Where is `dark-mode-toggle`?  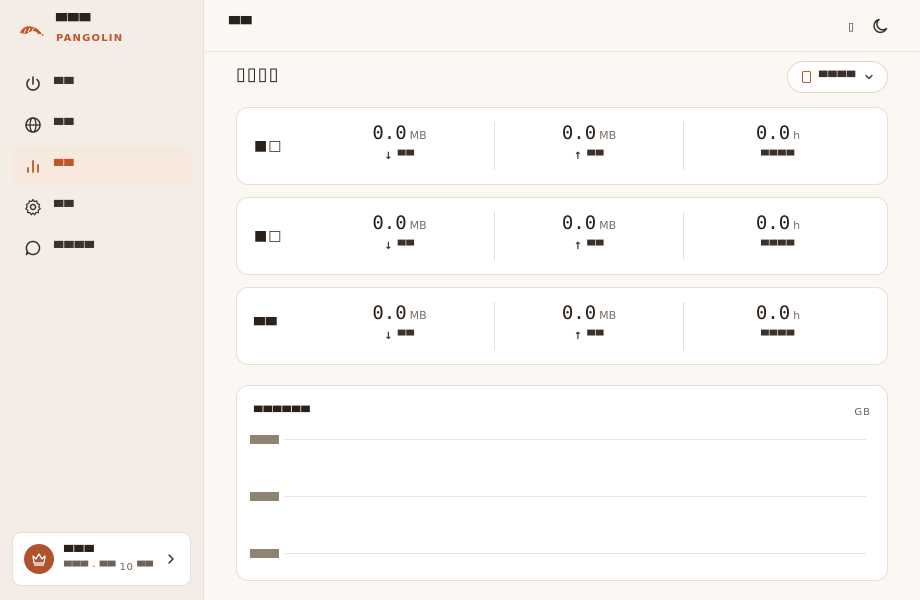
dark-mode-toggle is located at coordinates (881, 26).